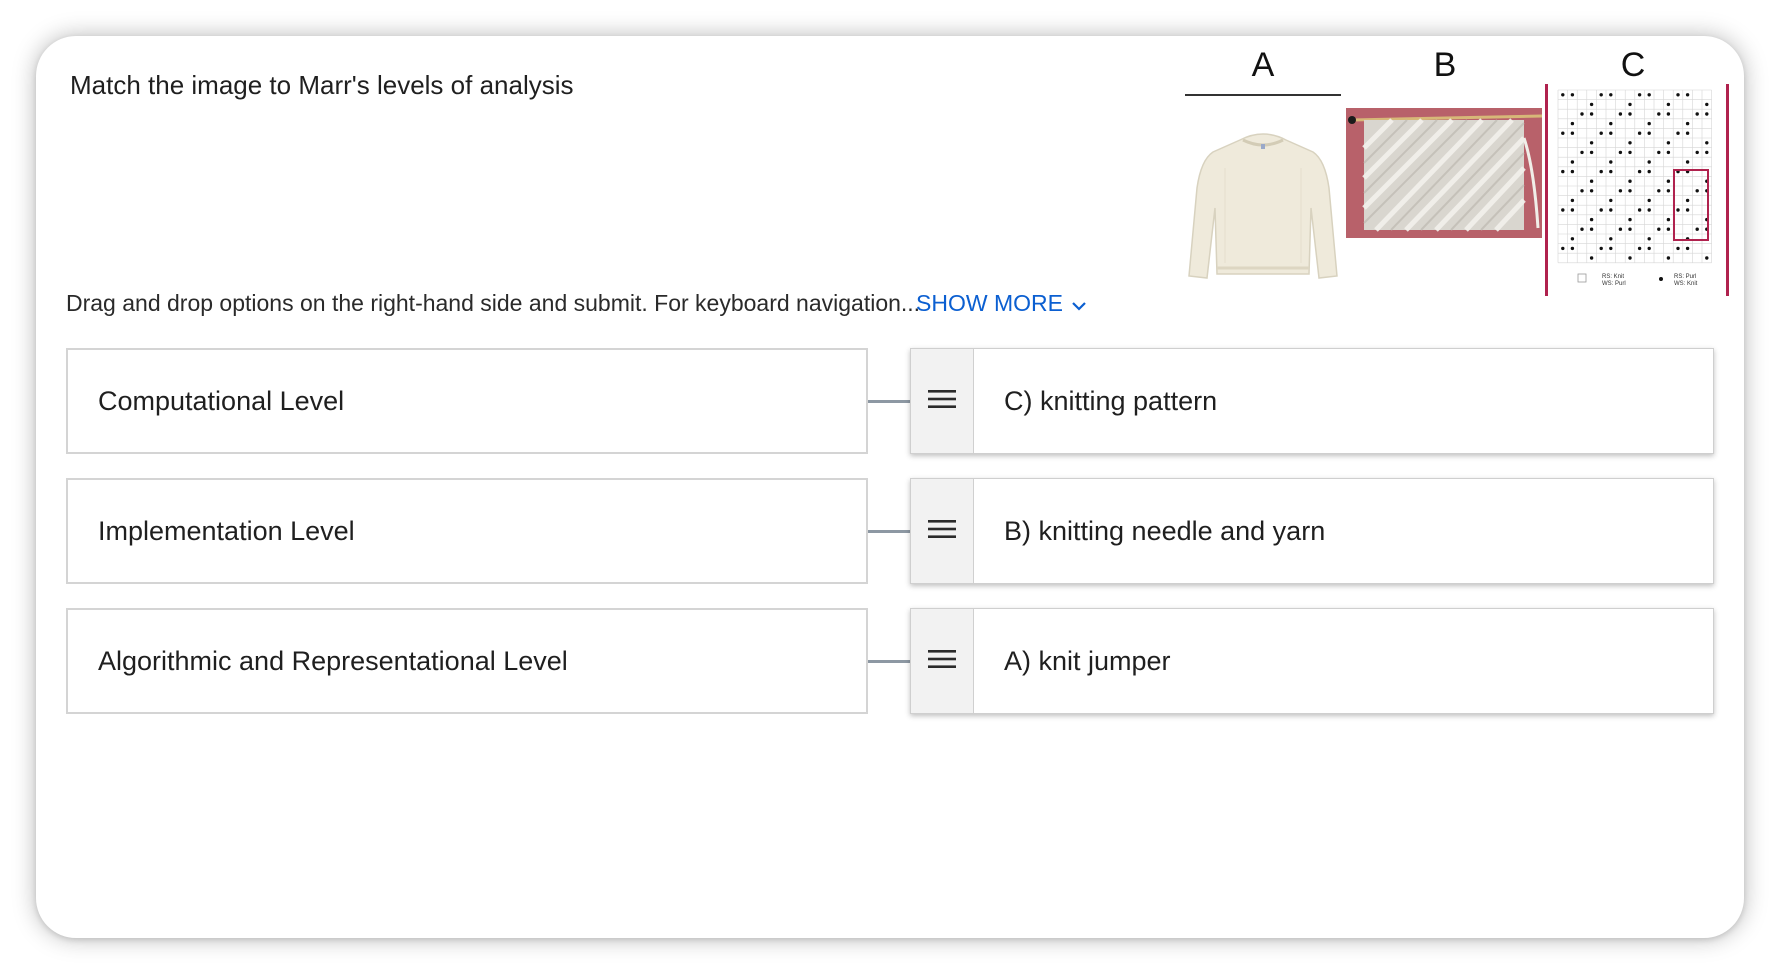 The height and width of the screenshot is (974, 1780). What do you see at coordinates (226, 530) in the screenshot?
I see `match-prompt-label: Implementation Level` at bounding box center [226, 530].